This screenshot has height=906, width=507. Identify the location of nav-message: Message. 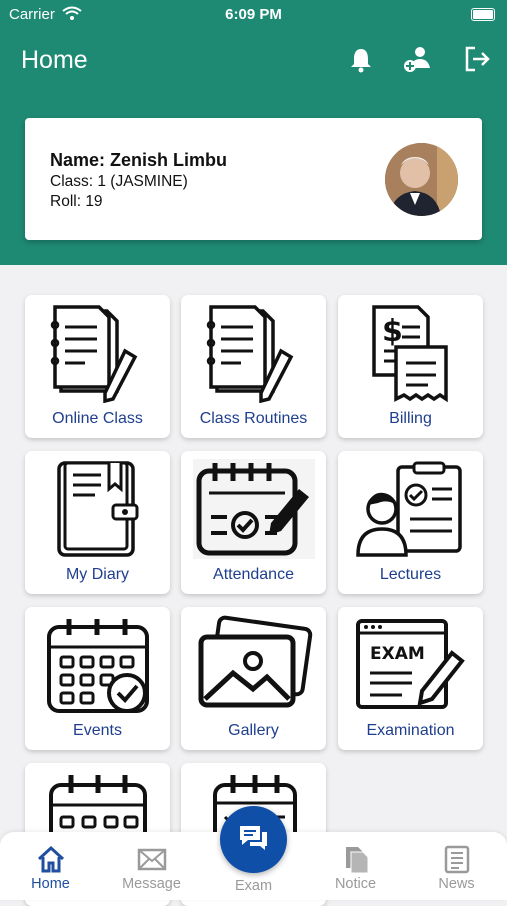
(151, 866).